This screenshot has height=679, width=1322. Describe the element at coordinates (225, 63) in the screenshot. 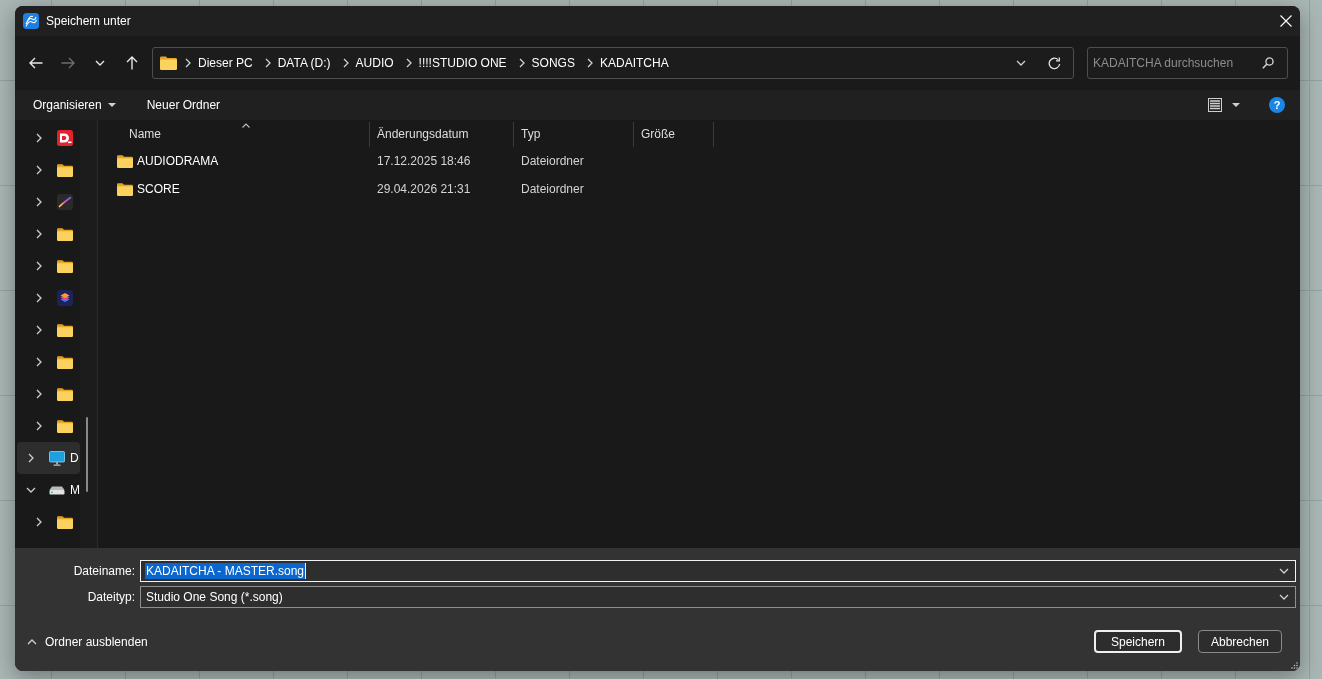

I see `breadcrumb-item: Dieser PC` at that location.